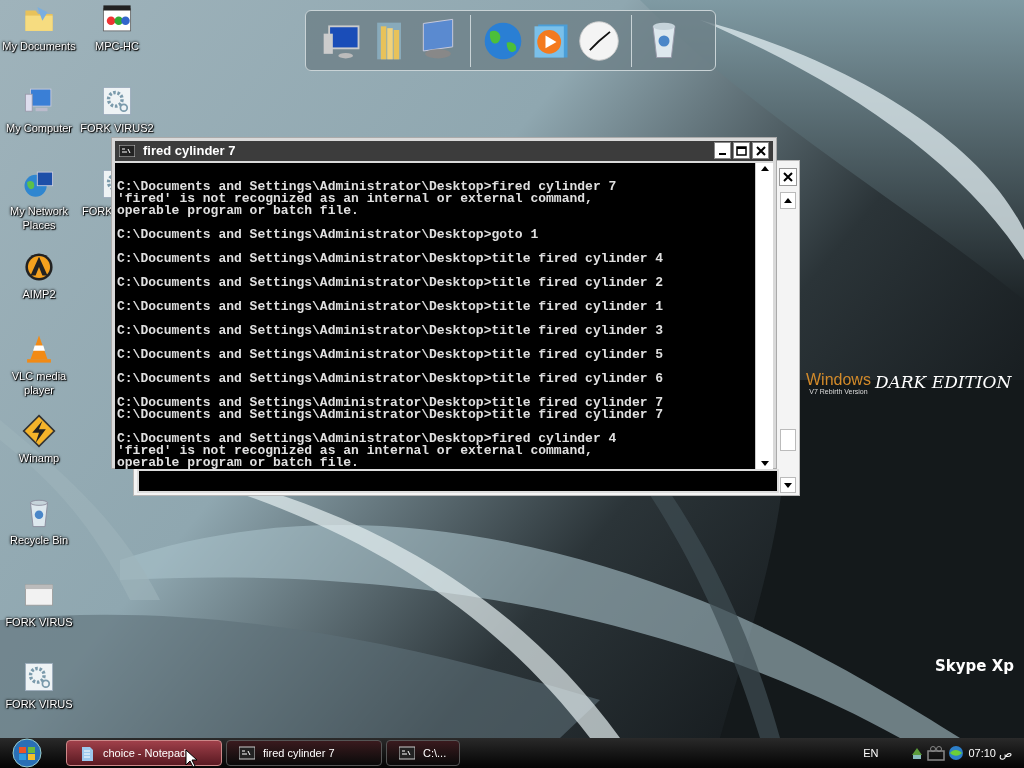 The width and height of the screenshot is (1024, 768). I want to click on text-area, so click(458, 481).